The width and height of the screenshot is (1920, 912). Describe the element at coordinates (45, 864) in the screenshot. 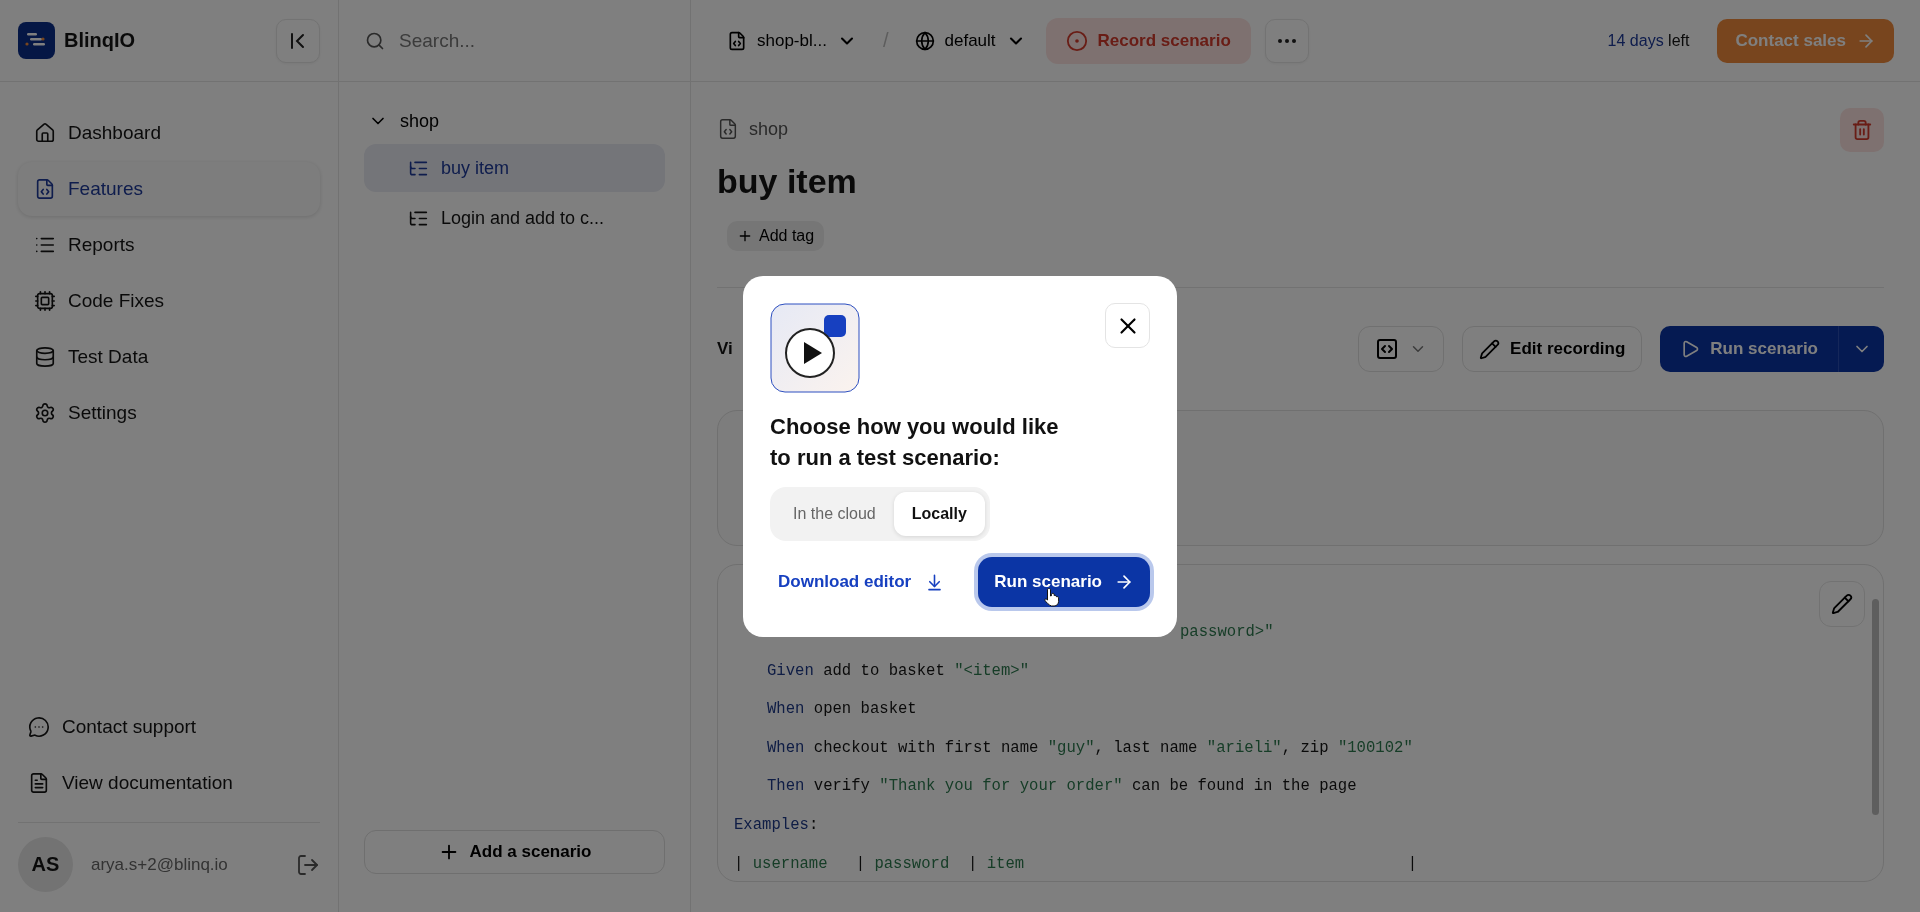

I see `user-avatar: AS` at that location.